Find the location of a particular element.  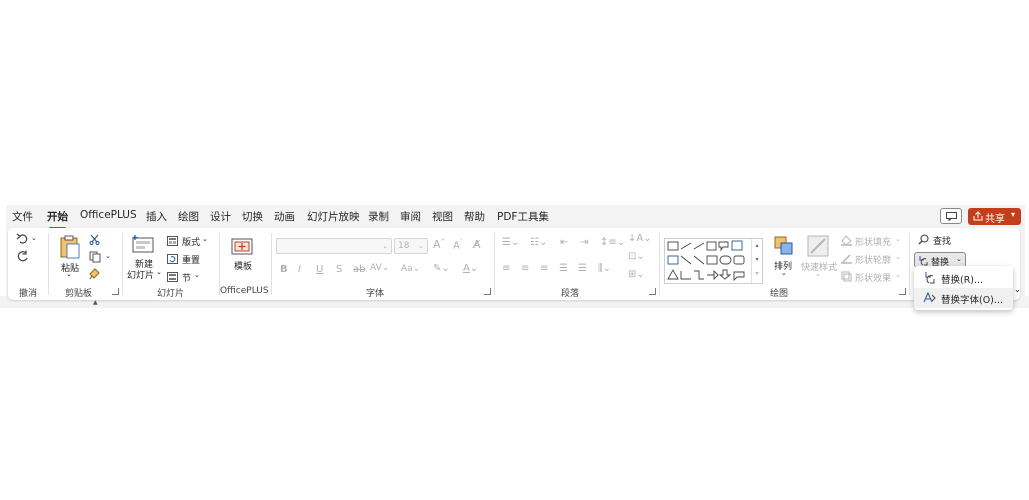

thumbnail-pane-arrow-icon: ▲ is located at coordinates (95, 302).